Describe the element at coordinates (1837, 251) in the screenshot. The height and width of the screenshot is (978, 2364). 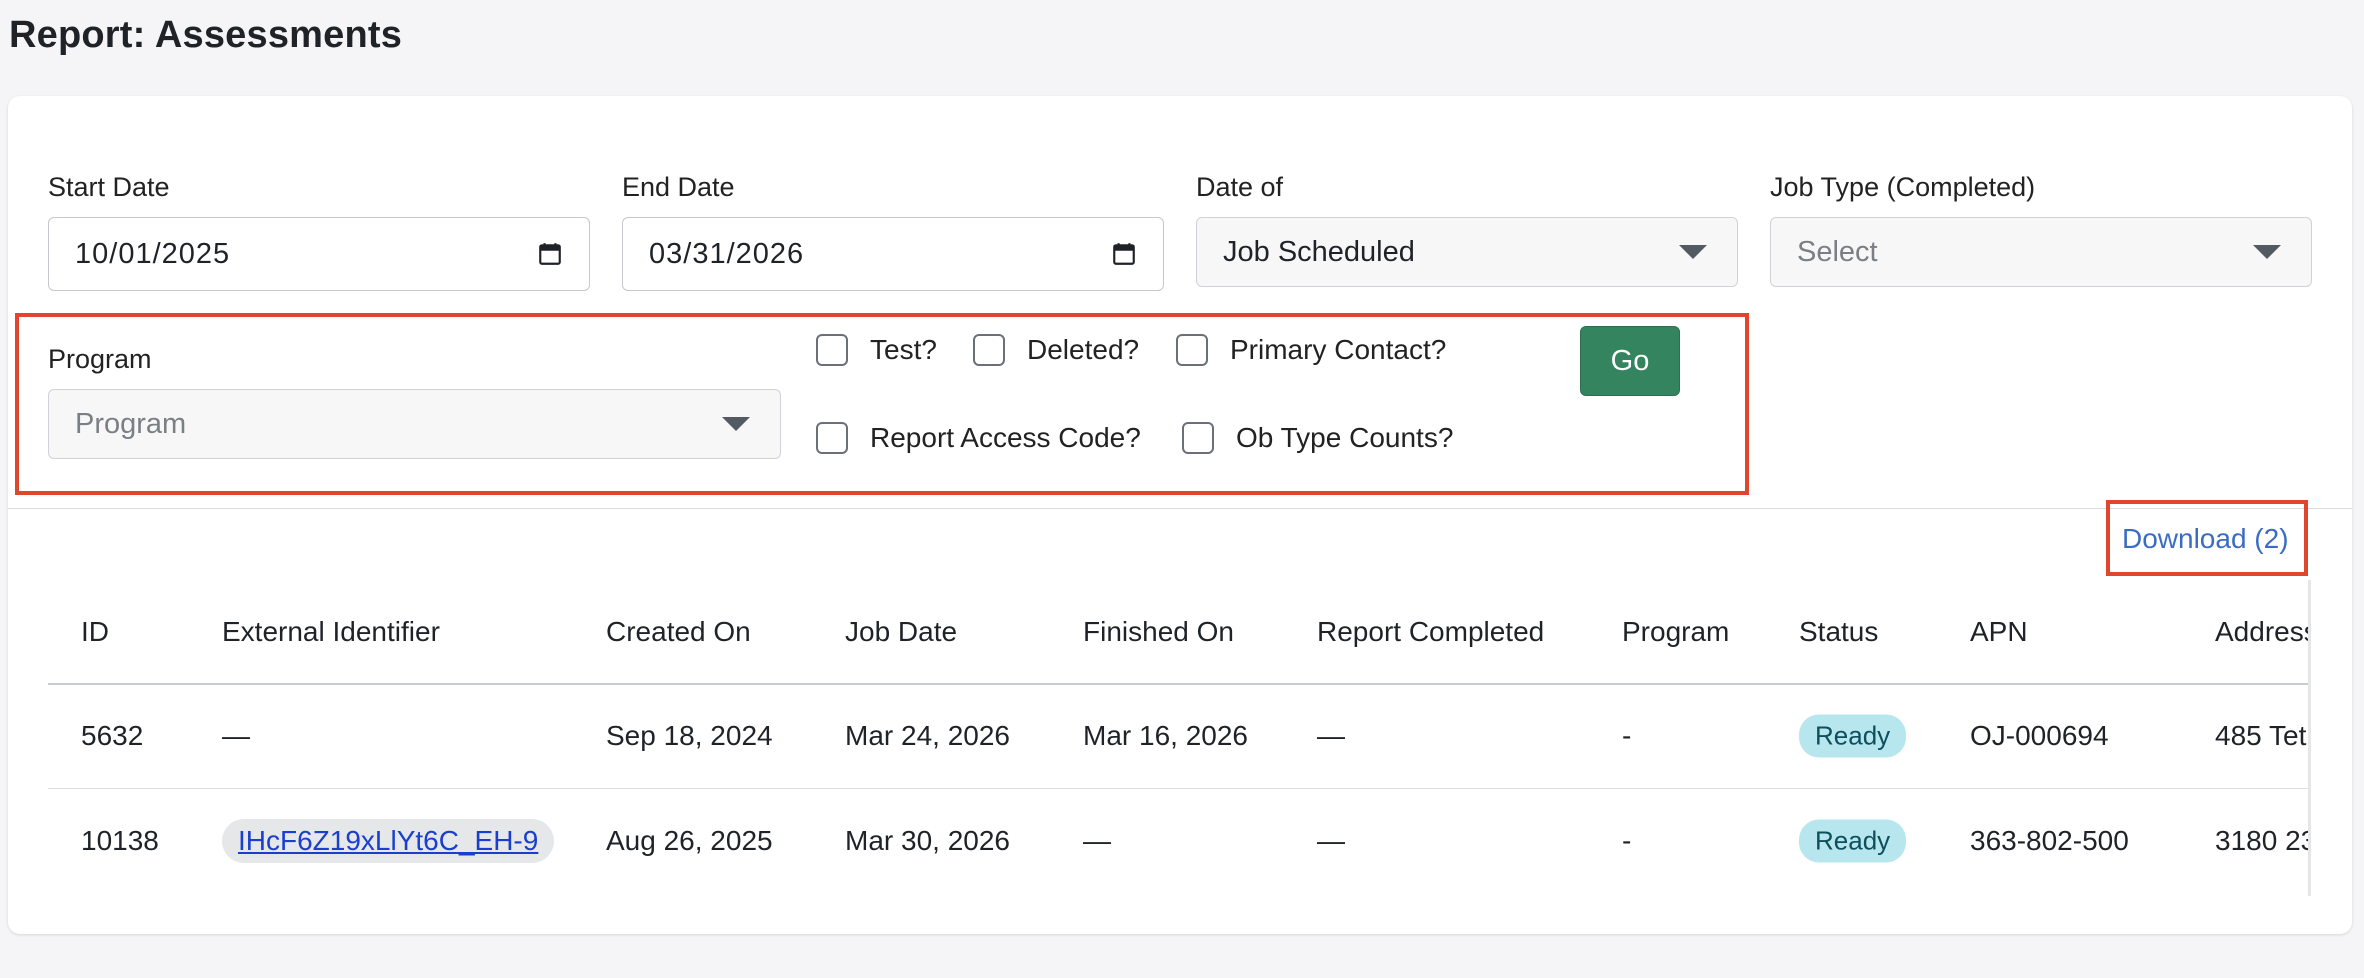
I see `job-type-placeholder: Select` at that location.